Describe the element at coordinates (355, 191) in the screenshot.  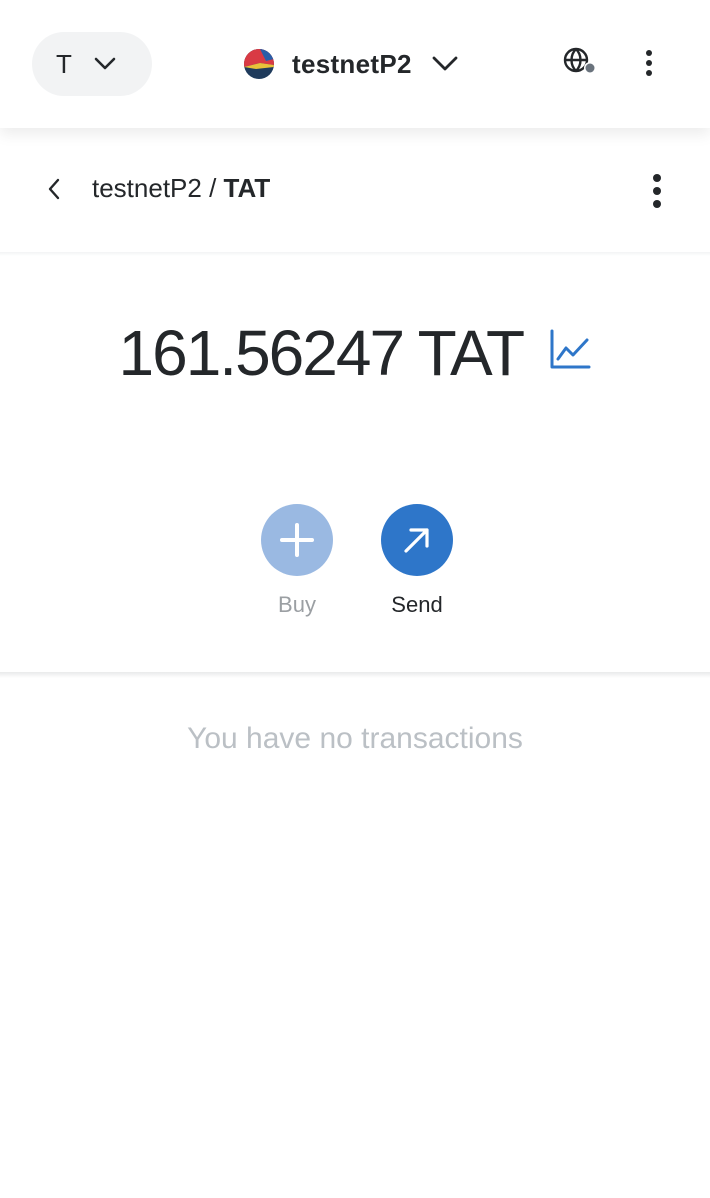
I see `asset-page-header: testnetP2 / TAT` at that location.